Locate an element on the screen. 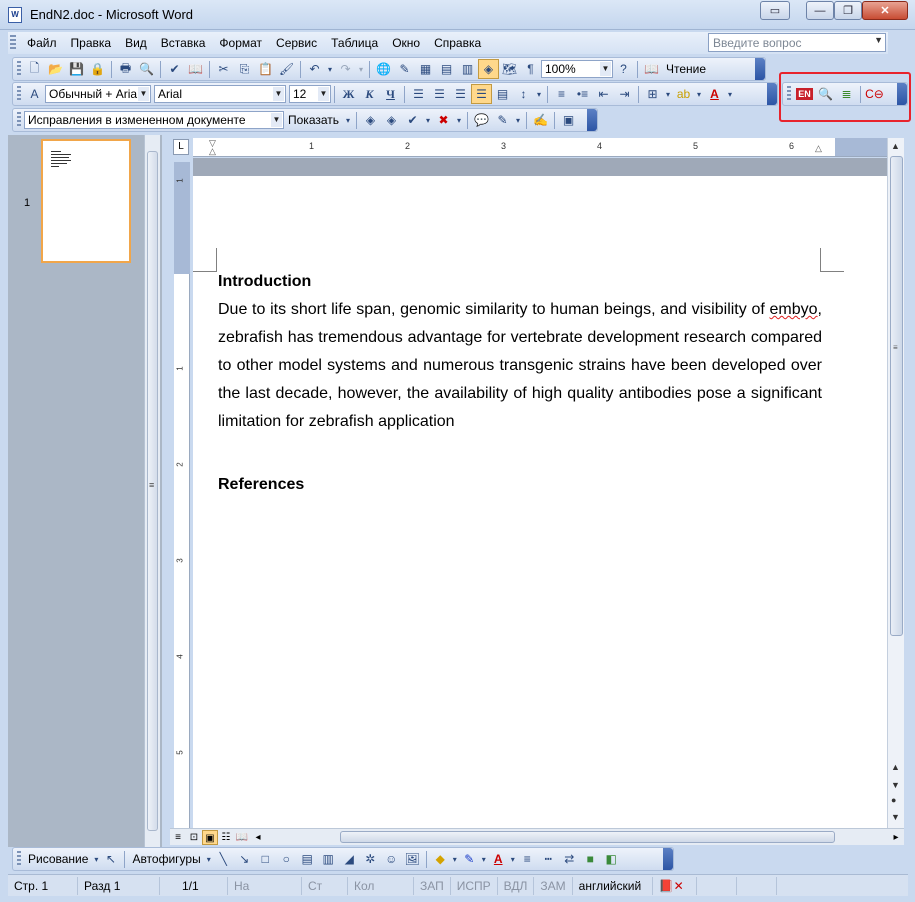 The height and width of the screenshot is (902, 915). line-color-icon: ✎ is located at coordinates (469, 859).